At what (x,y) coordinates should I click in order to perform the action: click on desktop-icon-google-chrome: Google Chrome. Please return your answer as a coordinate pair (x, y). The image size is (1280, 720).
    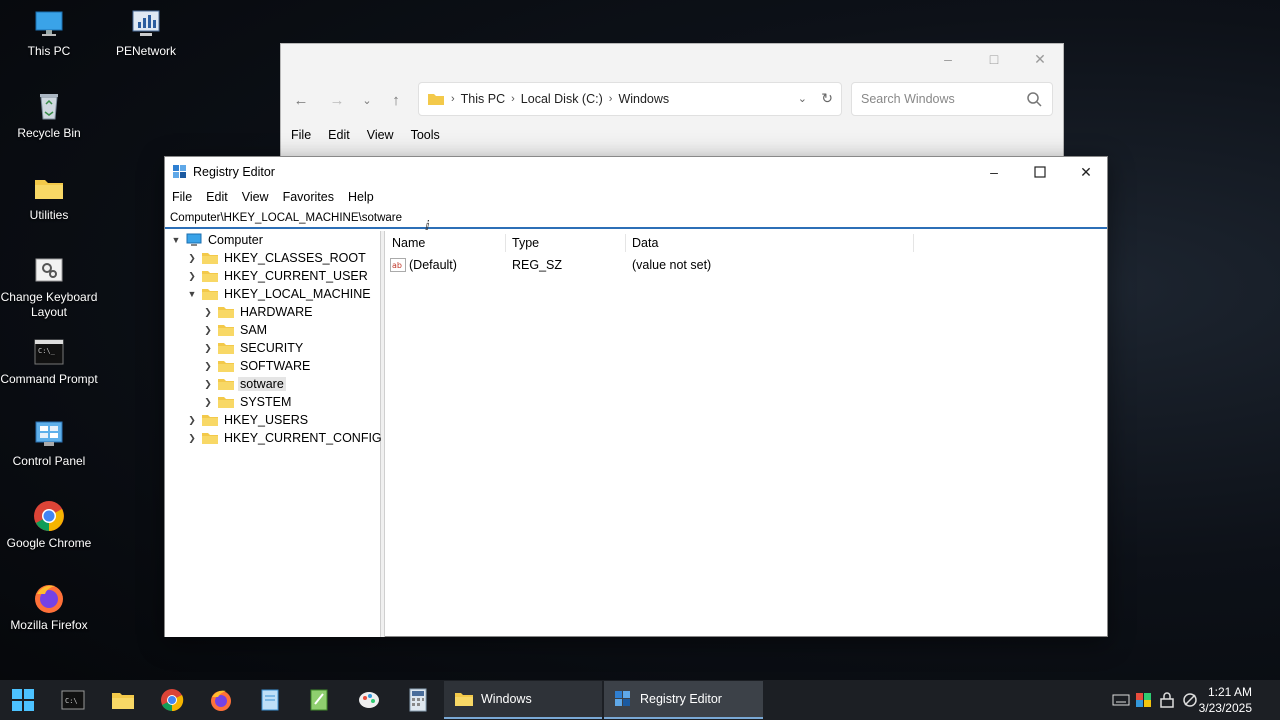
    Looking at the image, I should click on (49, 525).